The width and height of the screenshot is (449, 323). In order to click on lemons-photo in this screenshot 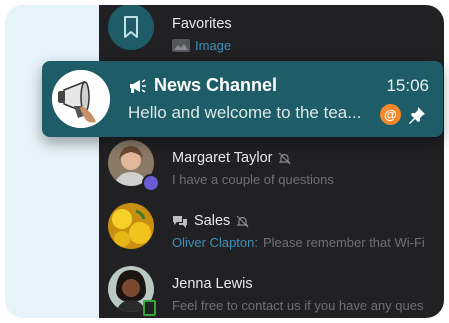, I will do `click(131, 226)`.